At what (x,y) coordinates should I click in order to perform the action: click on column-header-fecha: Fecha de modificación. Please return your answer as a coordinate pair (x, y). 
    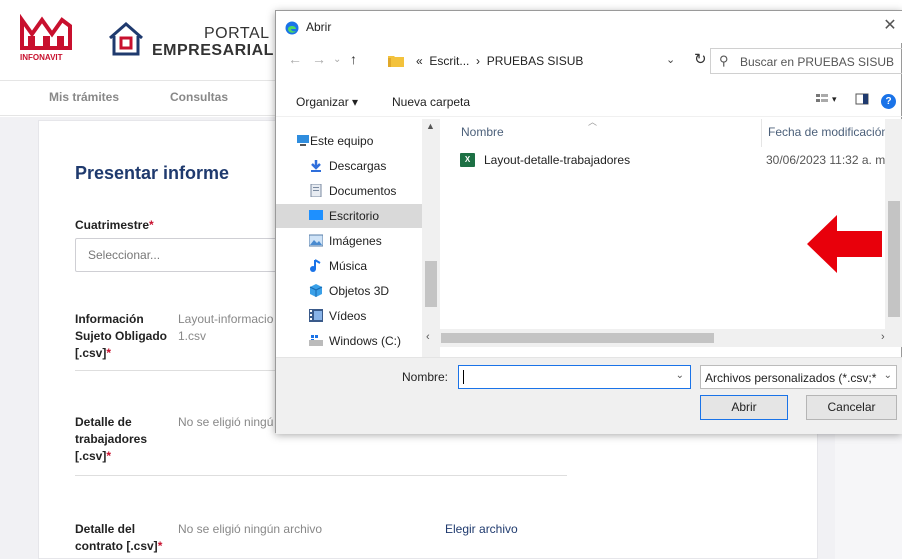
    Looking at the image, I should click on (828, 132).